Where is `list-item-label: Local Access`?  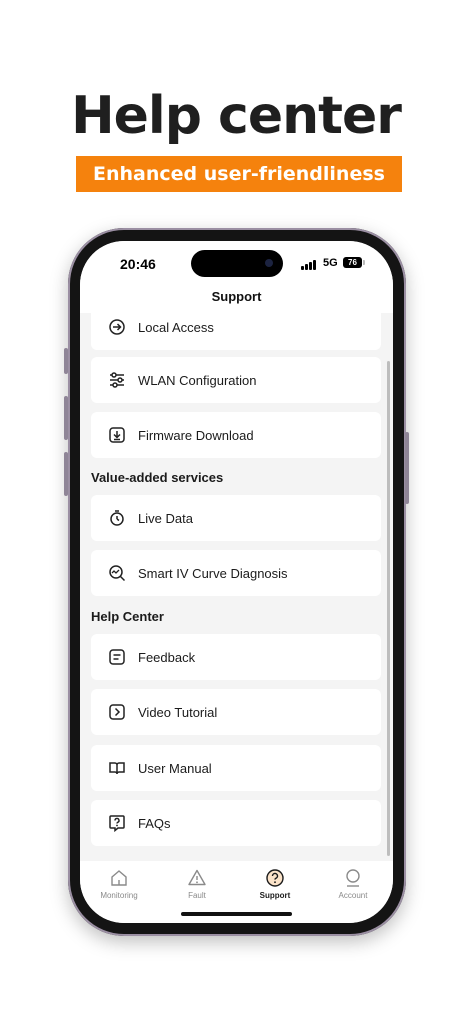
list-item-label: Local Access is located at coordinates (176, 327).